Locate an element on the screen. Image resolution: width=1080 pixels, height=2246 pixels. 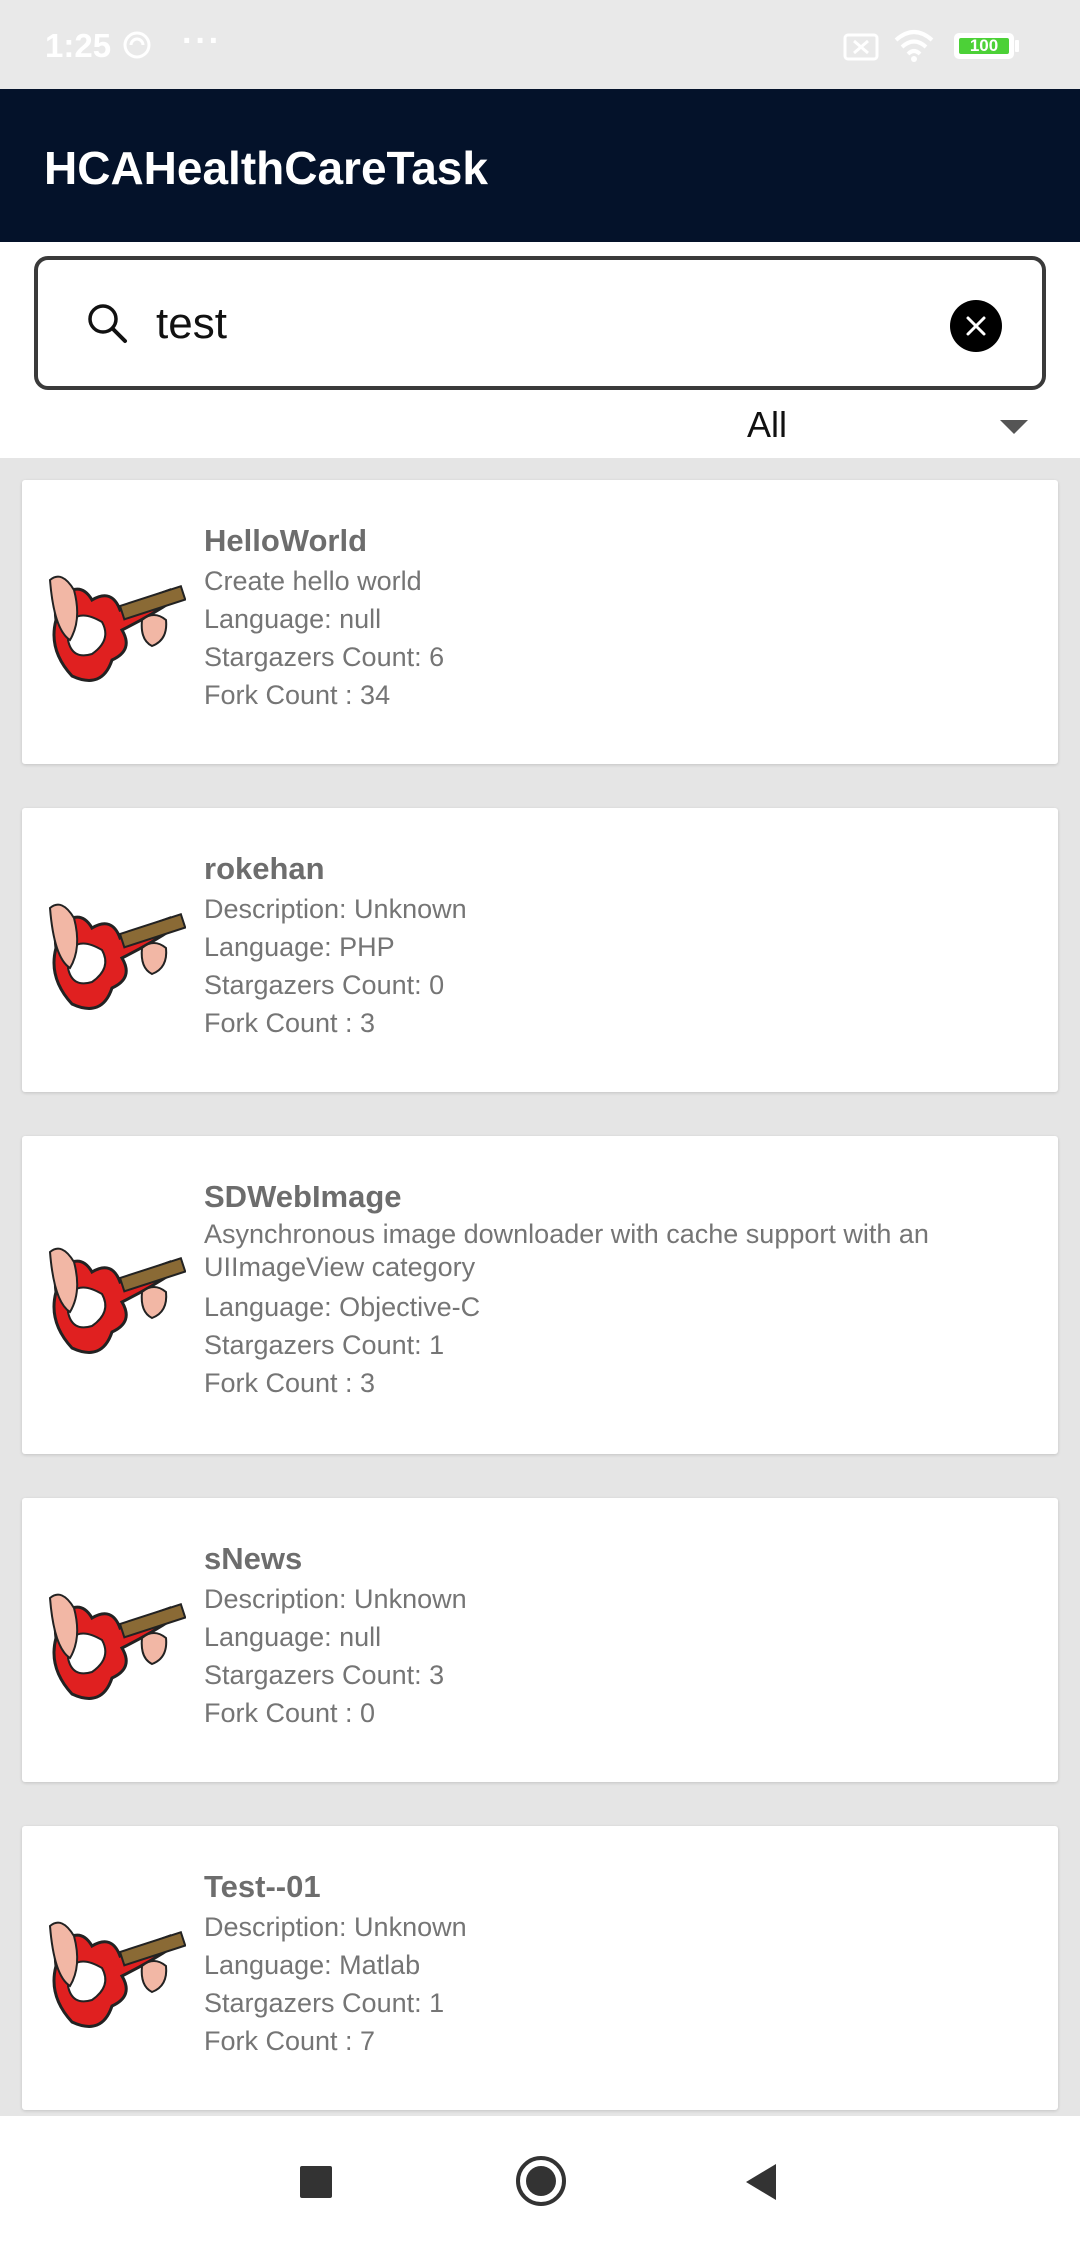
home-icon is located at coordinates (541, 2181).